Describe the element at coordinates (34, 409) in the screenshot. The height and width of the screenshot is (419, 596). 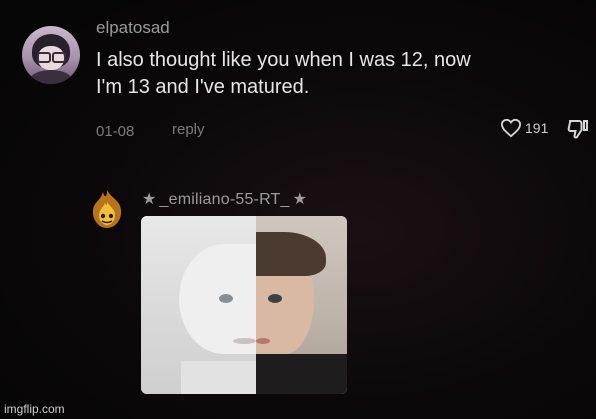
I see `watermark: imgflip.com` at that location.